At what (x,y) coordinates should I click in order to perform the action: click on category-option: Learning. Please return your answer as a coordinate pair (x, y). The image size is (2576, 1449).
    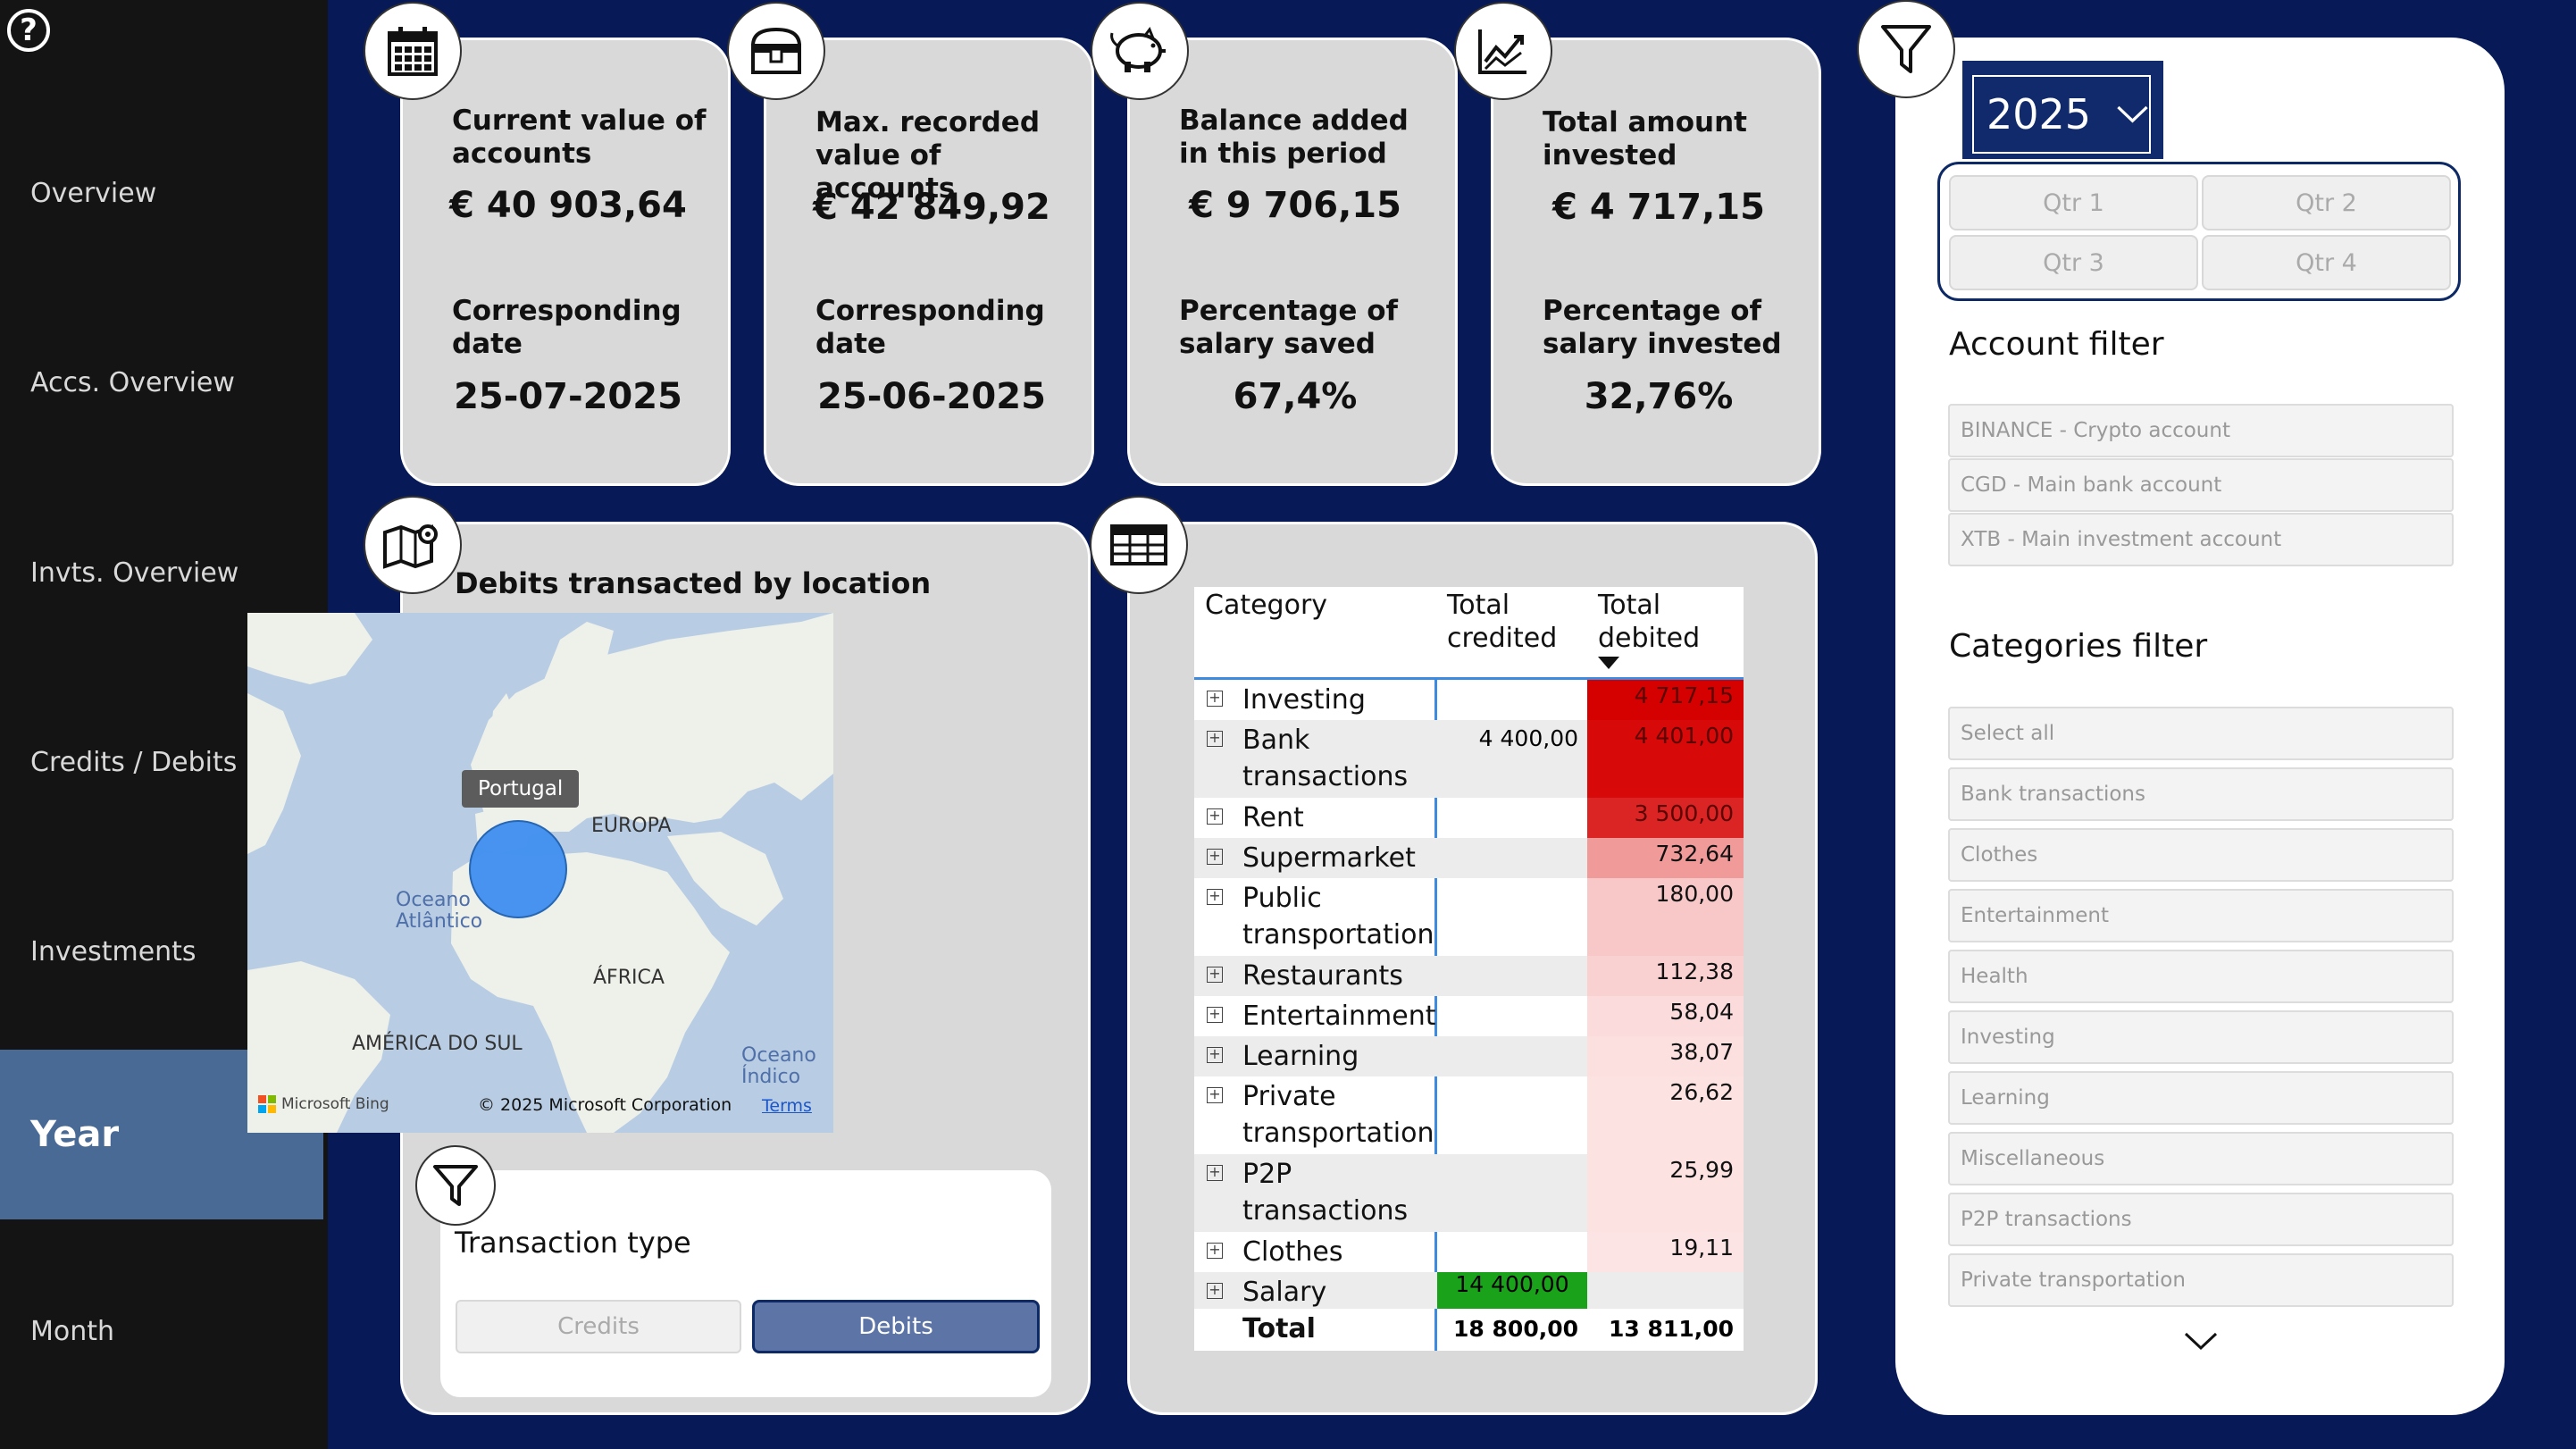
    Looking at the image, I should click on (2201, 1098).